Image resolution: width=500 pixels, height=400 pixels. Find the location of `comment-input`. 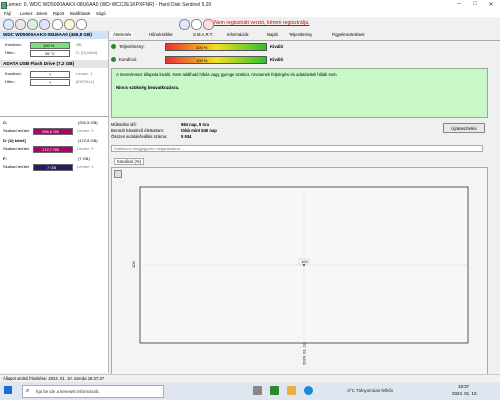

comment-input is located at coordinates (297, 148).